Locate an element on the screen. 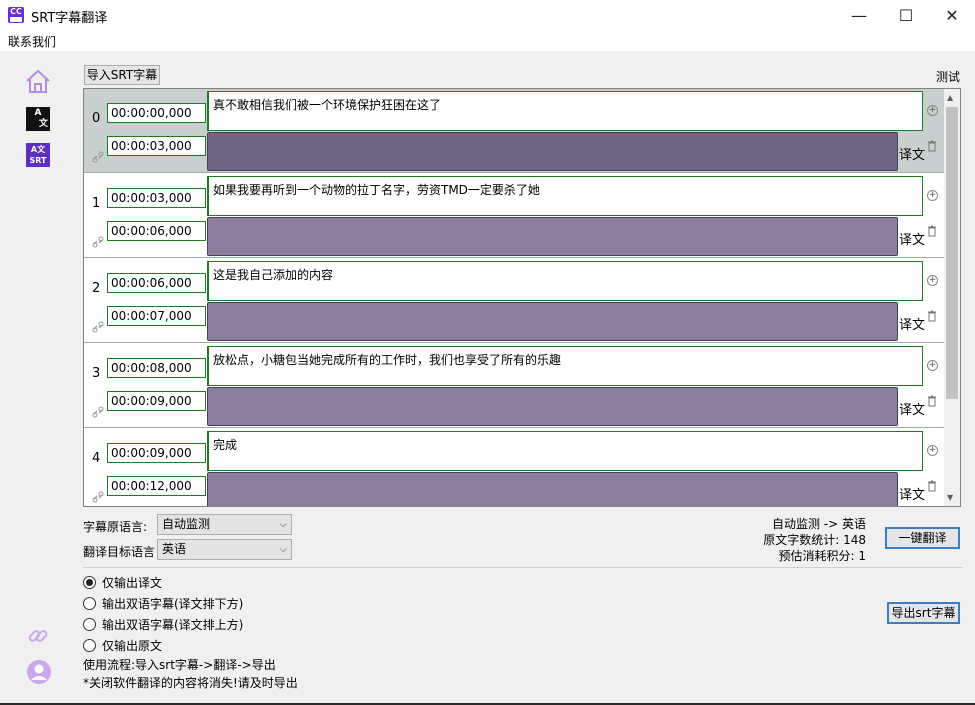 This screenshot has width=975, height=705. srt-translate-icon: A文 SRT is located at coordinates (38, 155).